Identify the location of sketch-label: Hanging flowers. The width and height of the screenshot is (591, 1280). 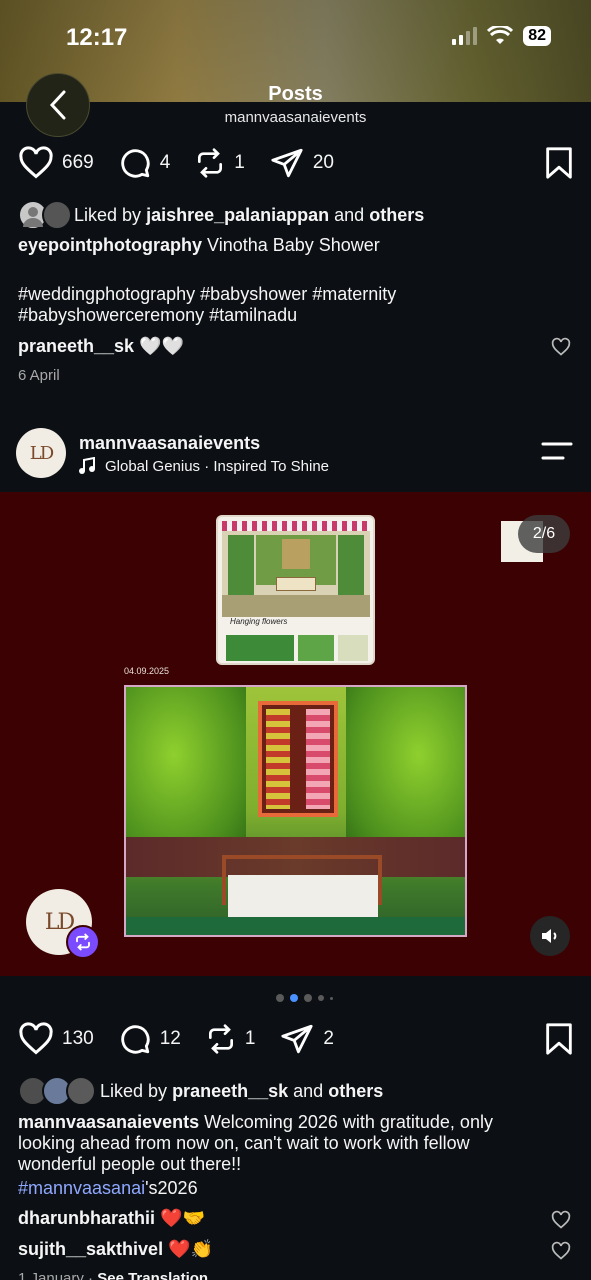
(259, 621).